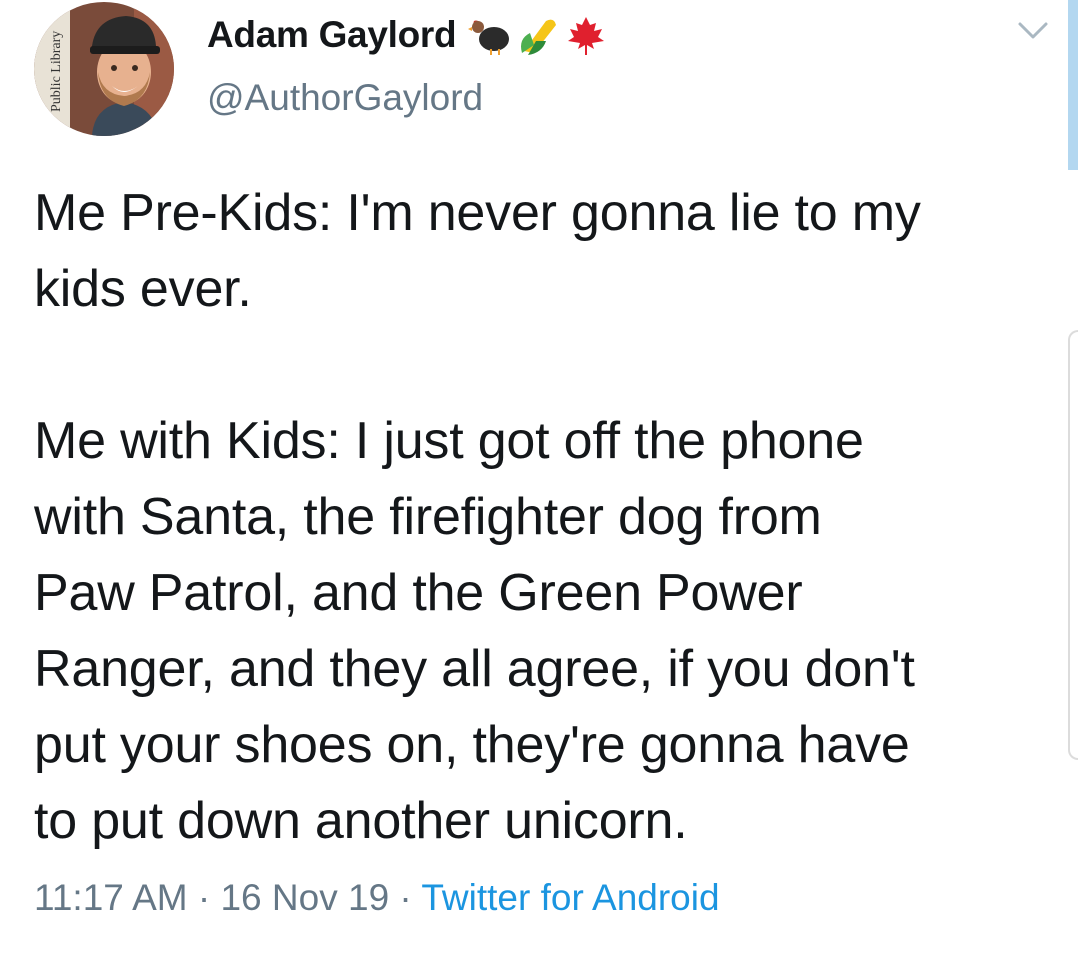  I want to click on tweet-time: 11:17 AM, so click(111, 897).